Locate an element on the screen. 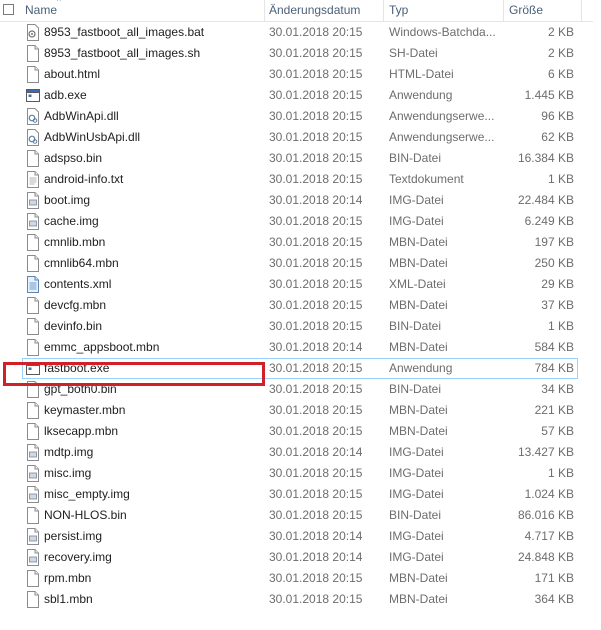 The image size is (601, 630). file-size: 171 KB is located at coordinates (554, 578).